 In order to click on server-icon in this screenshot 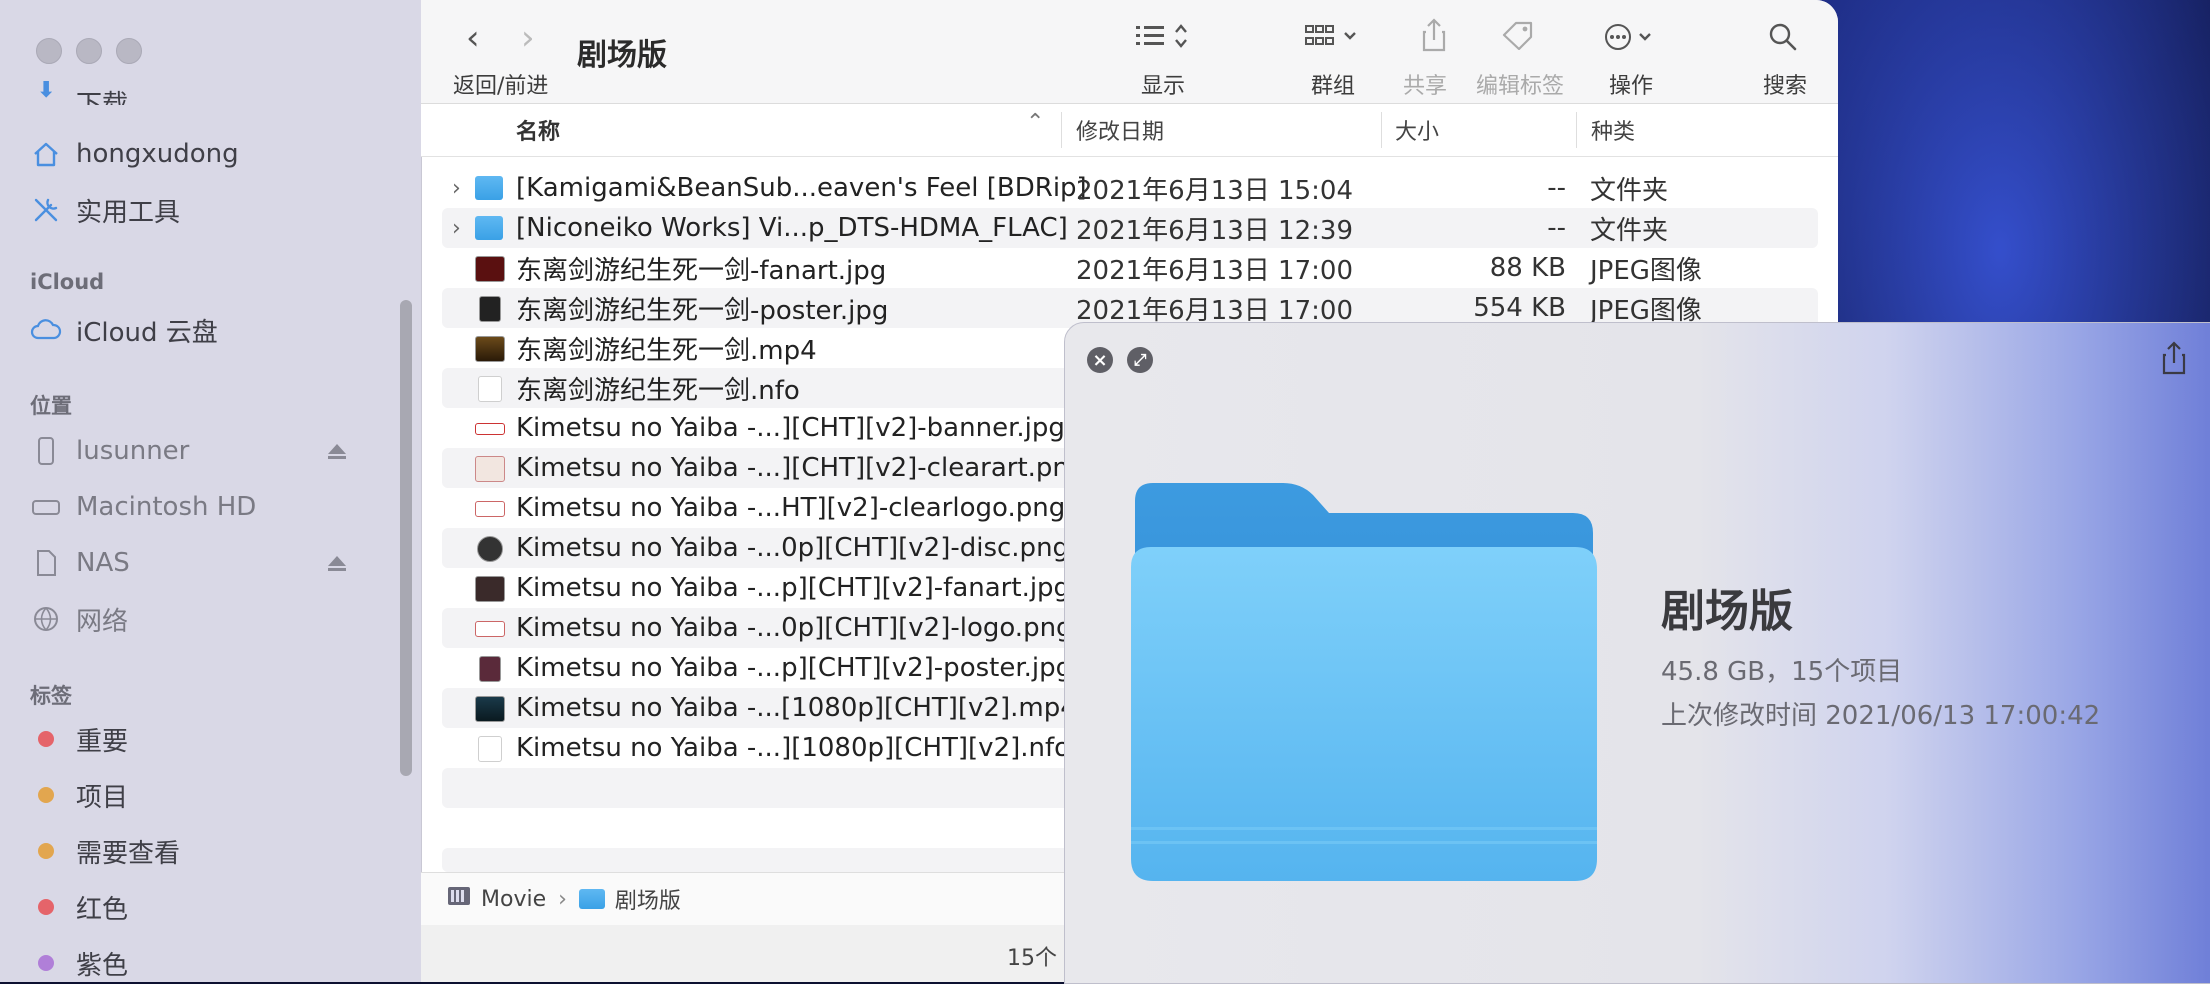, I will do `click(459, 899)`.